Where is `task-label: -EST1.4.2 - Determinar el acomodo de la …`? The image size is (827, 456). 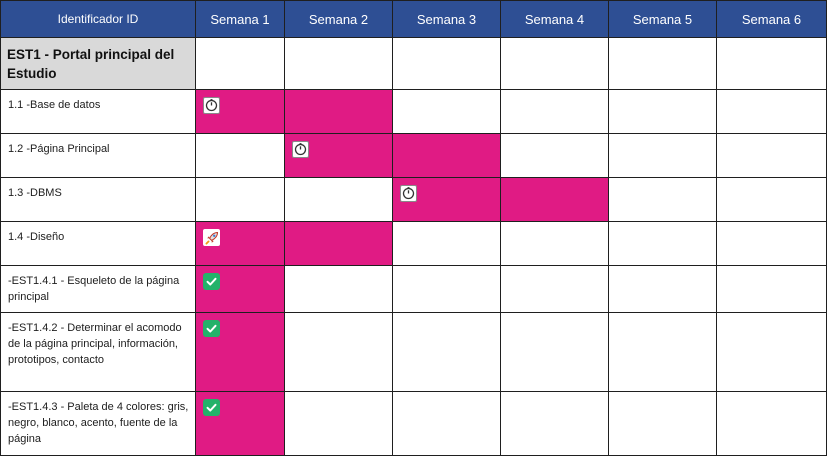 task-label: -EST1.4.2 - Determinar el acomodo de la … is located at coordinates (98, 352).